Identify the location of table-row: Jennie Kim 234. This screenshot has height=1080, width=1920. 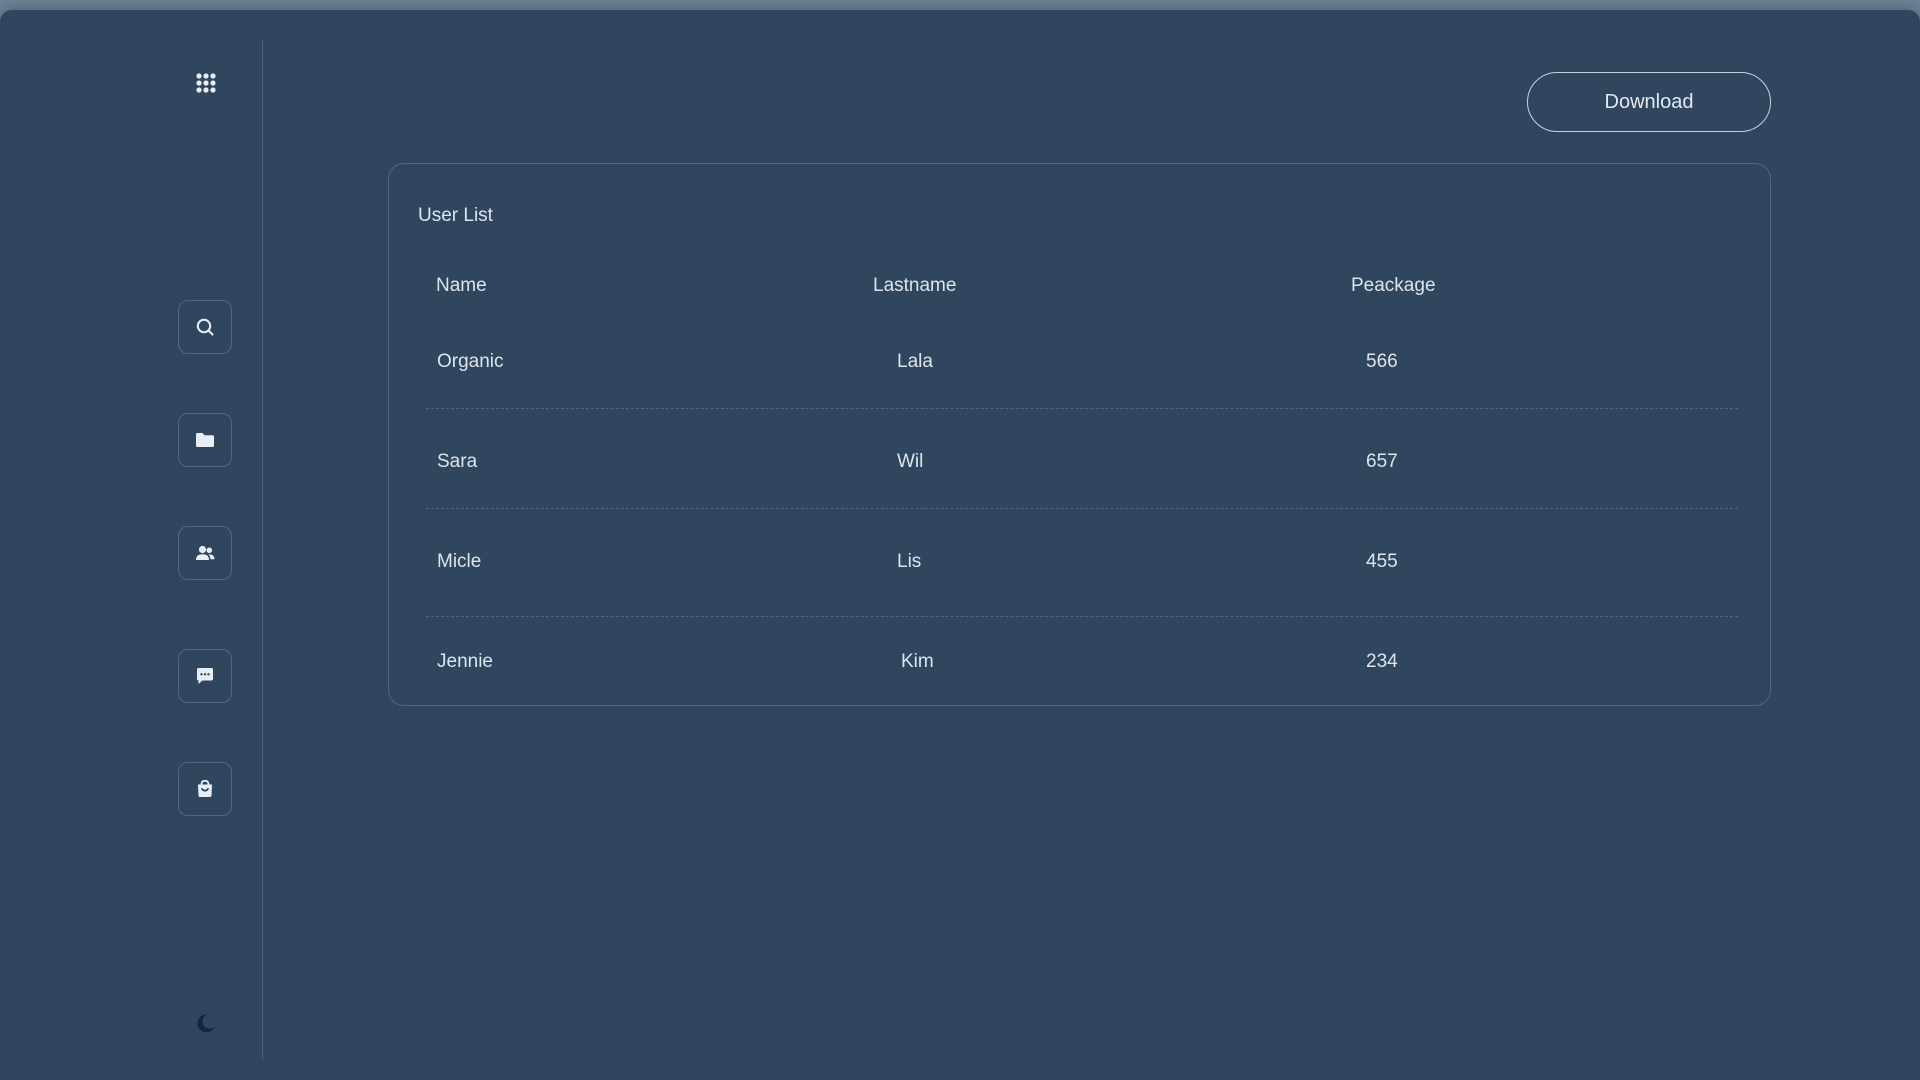
(1079, 662).